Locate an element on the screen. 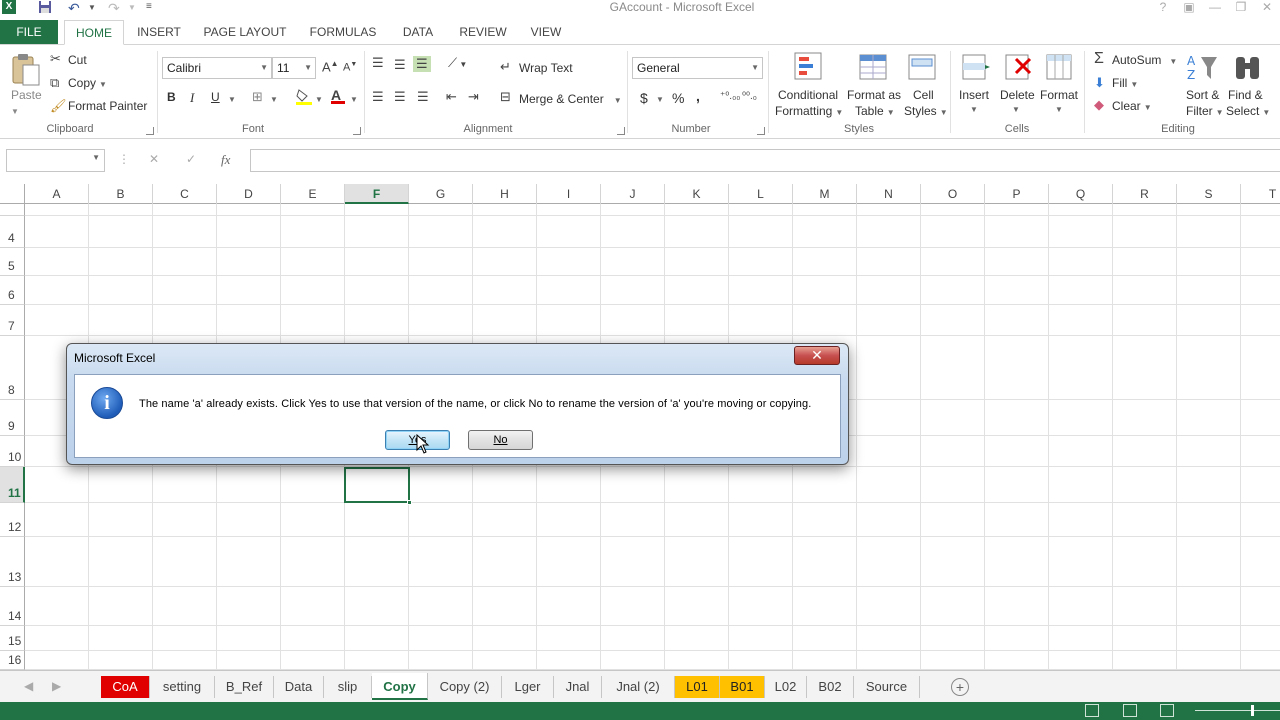 This screenshot has height=720, width=1280. clear-button: Clear ▼ is located at coordinates (1132, 106).